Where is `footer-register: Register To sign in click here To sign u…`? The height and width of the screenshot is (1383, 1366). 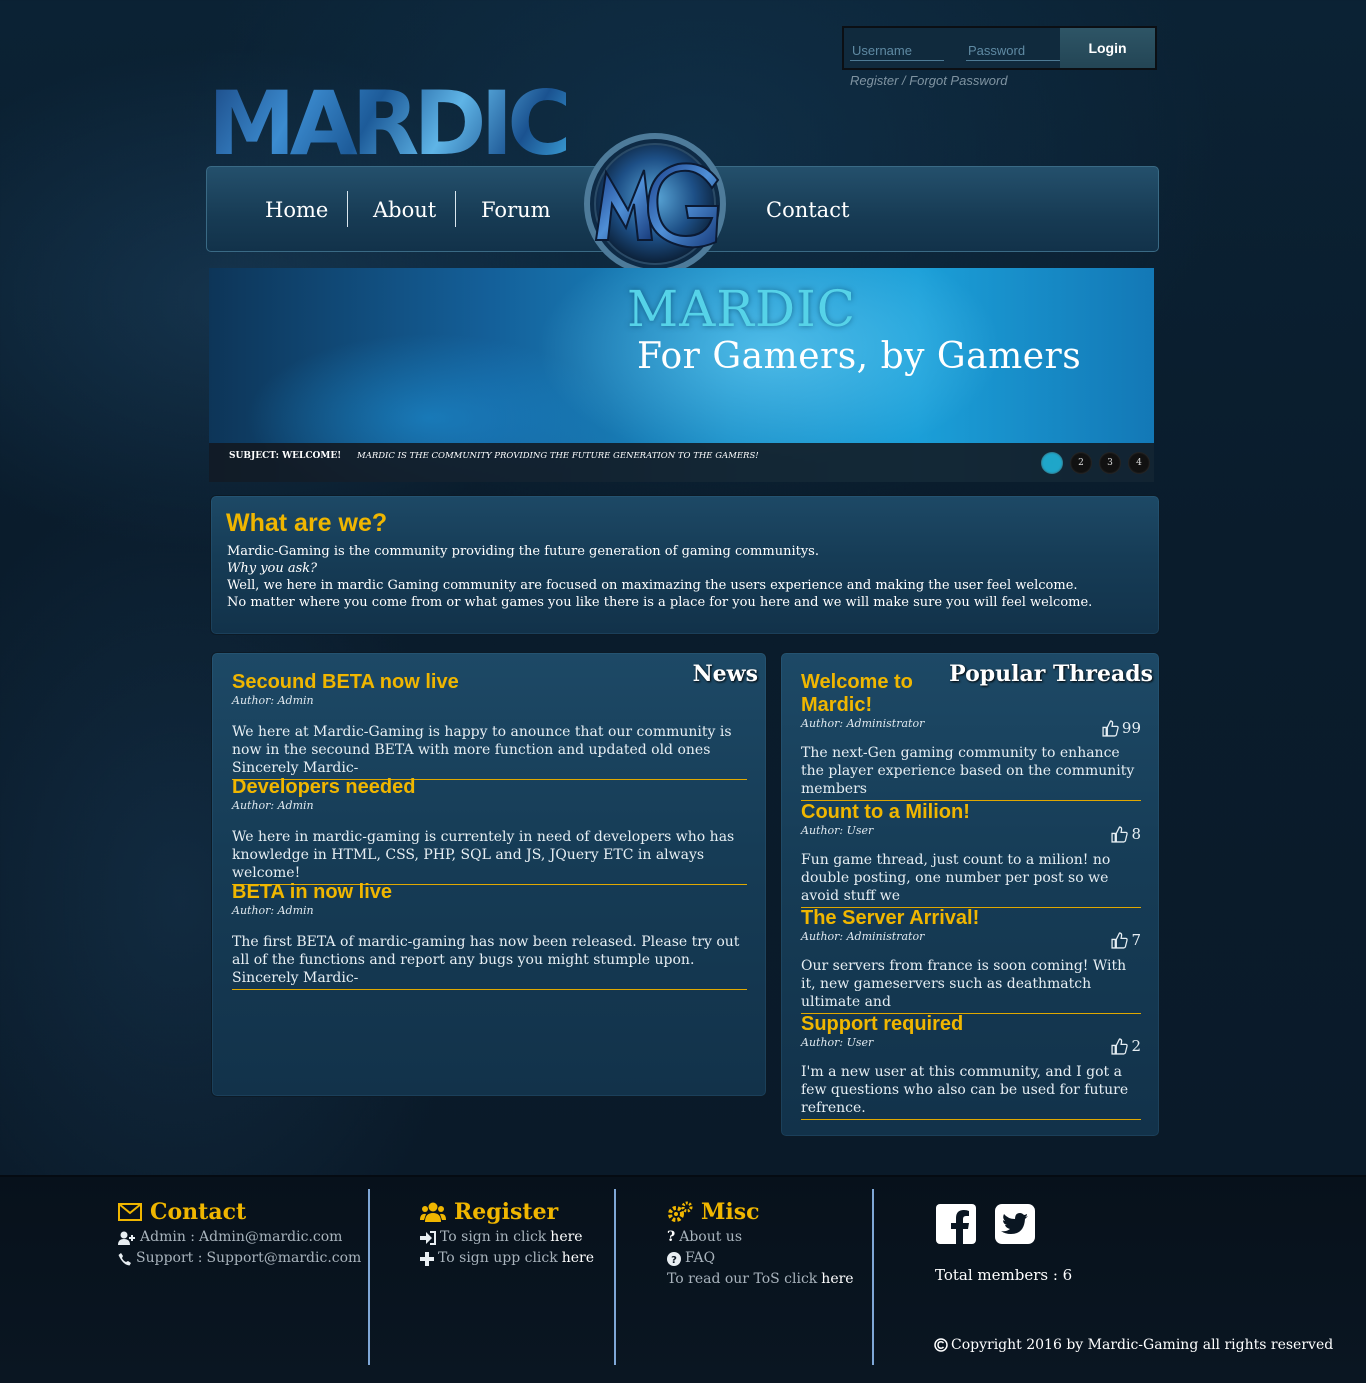
footer-register: Register To sign in click here To sign u… is located at coordinates (507, 1234).